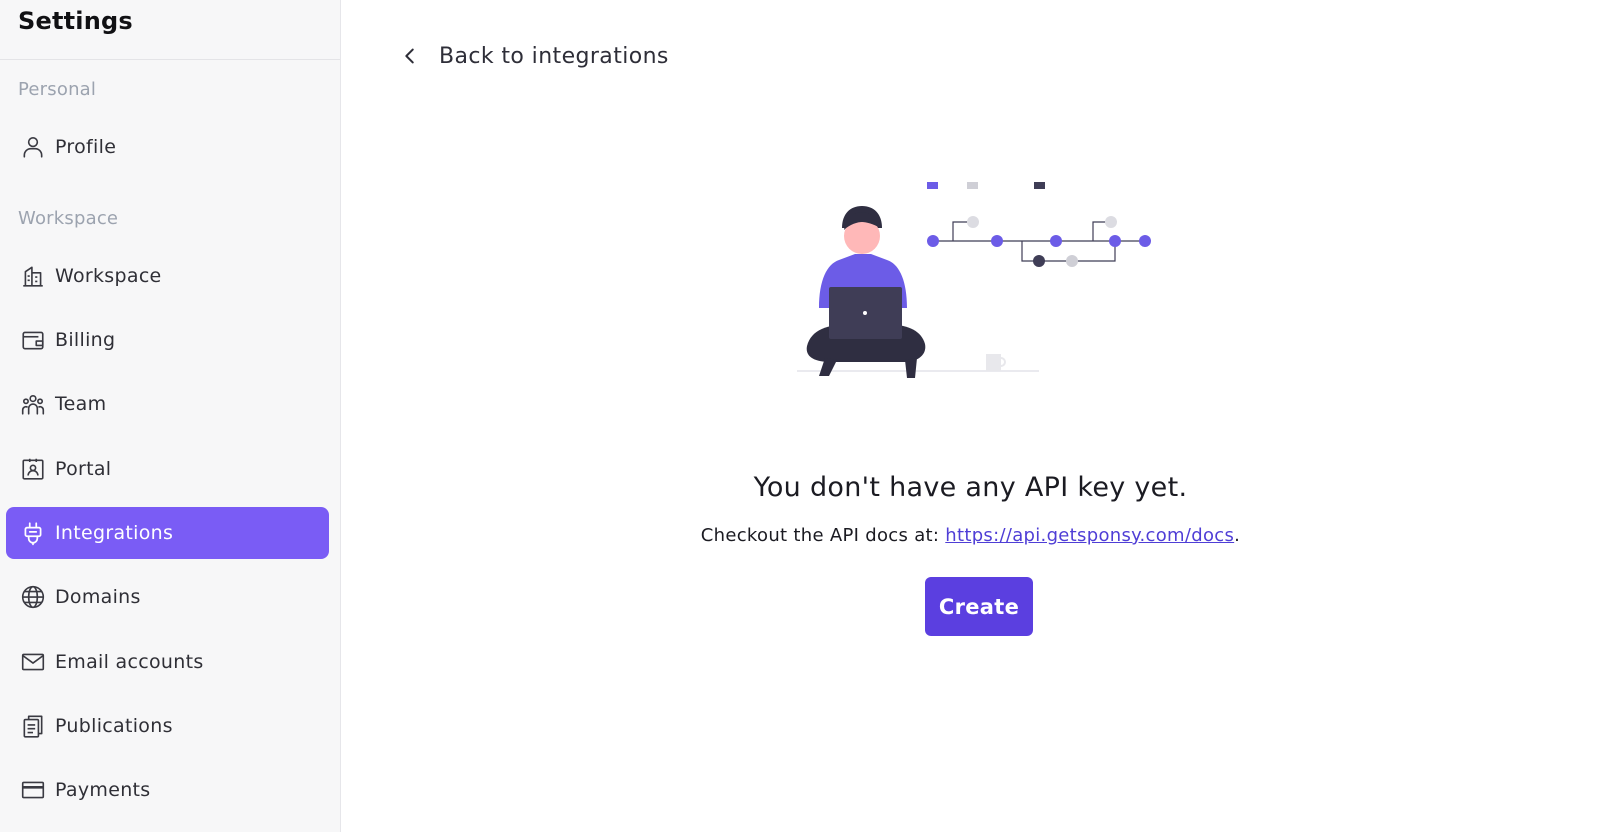  Describe the element at coordinates (98, 597) in the screenshot. I see `sidebar-item-label: Domains` at that location.